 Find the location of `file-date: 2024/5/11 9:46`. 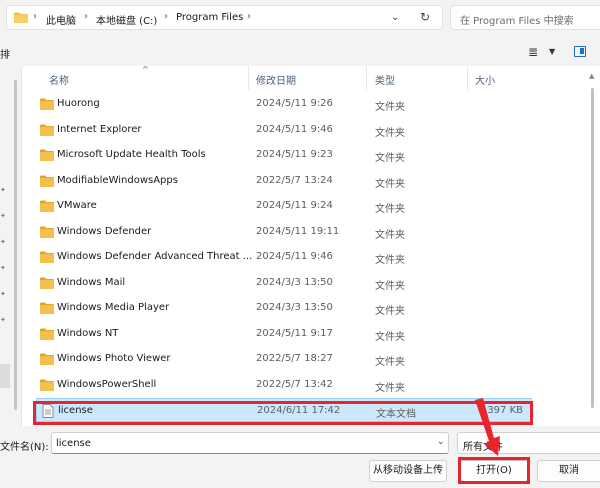

file-date: 2024/5/11 9:46 is located at coordinates (294, 256).